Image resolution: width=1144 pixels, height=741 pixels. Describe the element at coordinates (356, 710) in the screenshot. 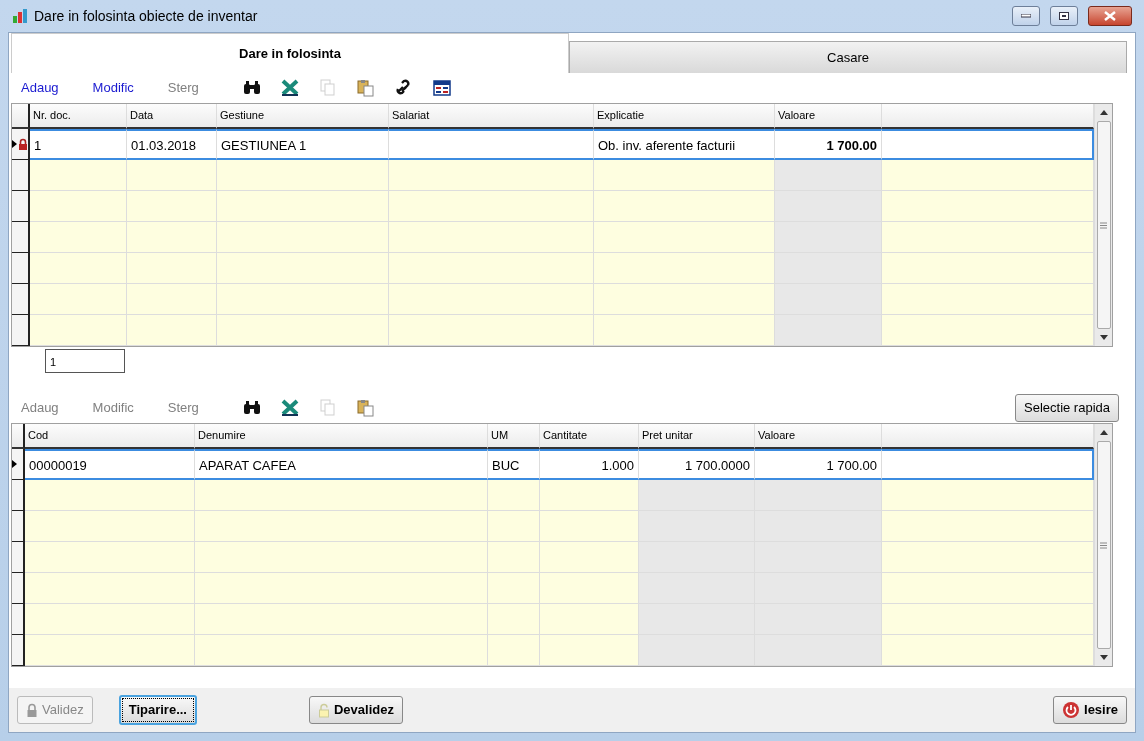

I see `footer-button: Devalidez` at that location.